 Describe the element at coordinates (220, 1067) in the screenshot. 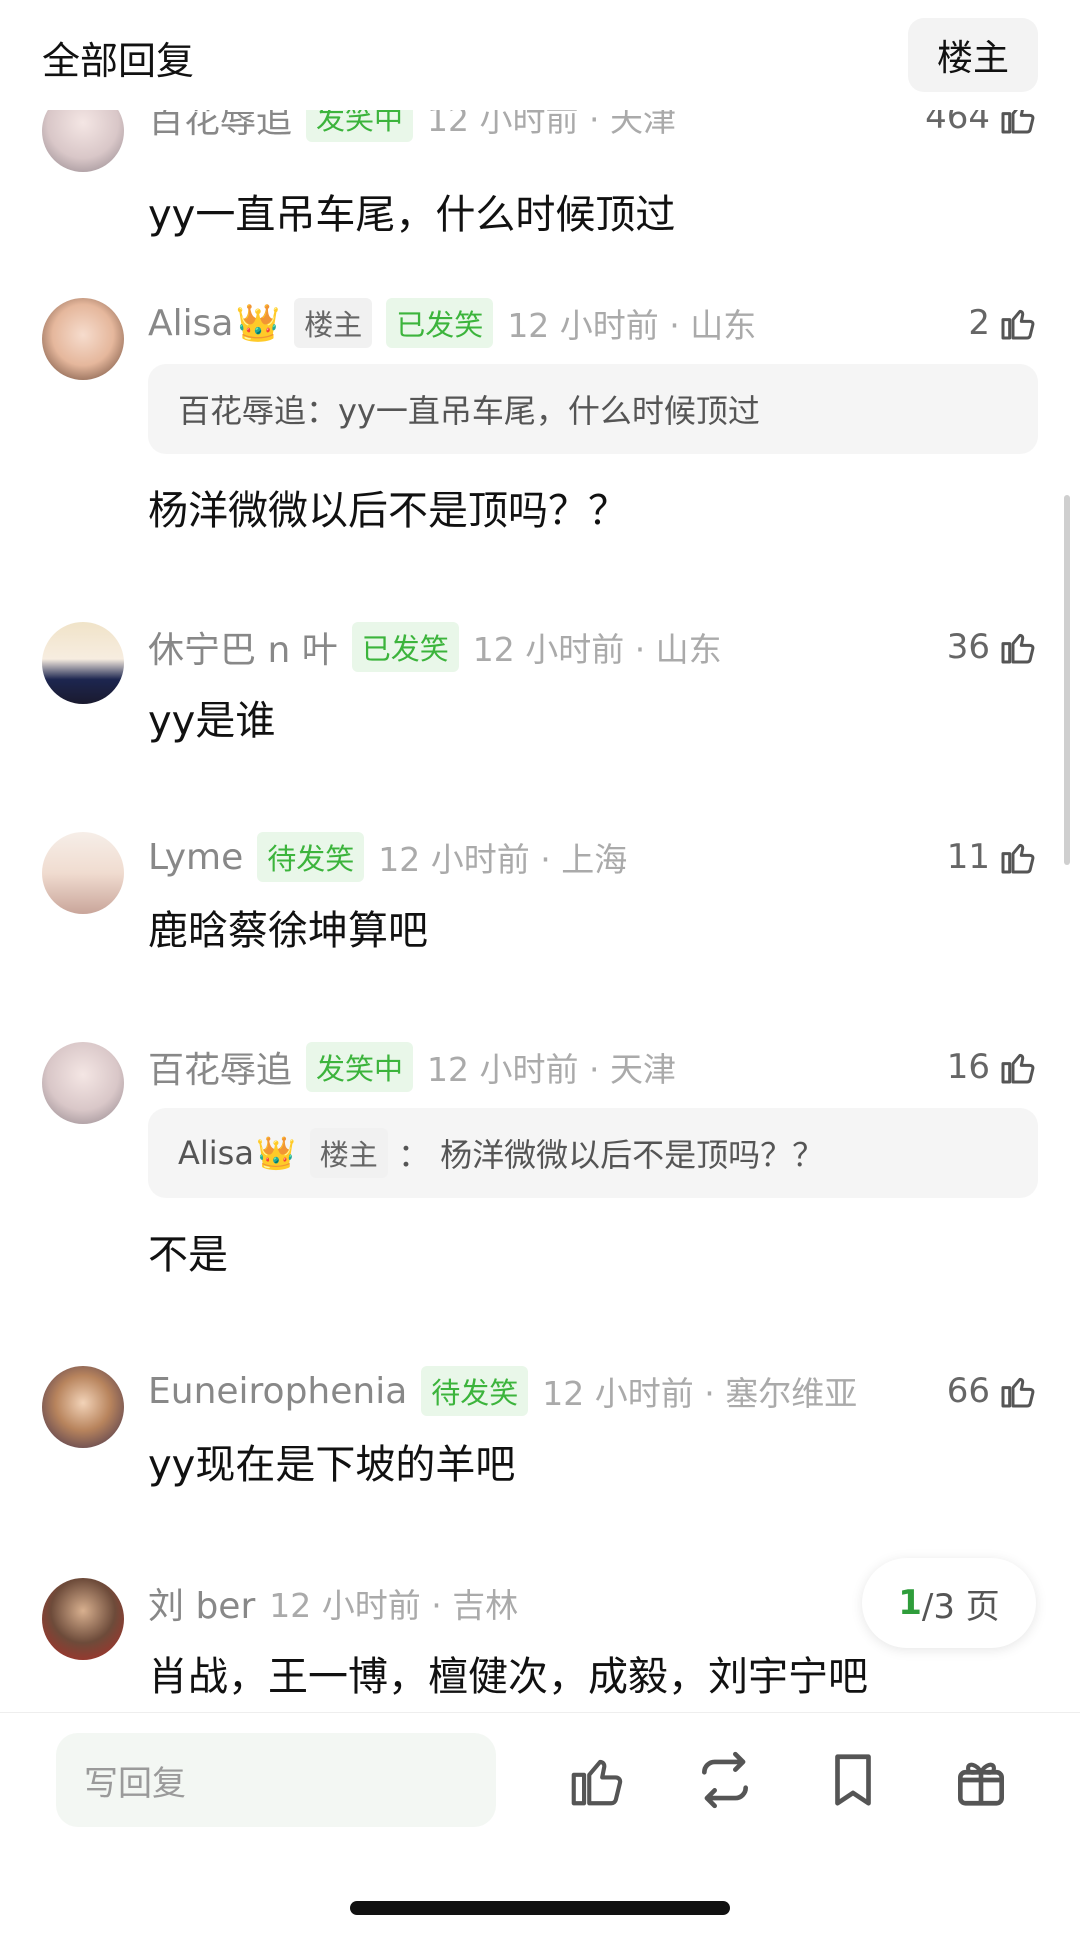

I see `username: 百花辱追` at that location.